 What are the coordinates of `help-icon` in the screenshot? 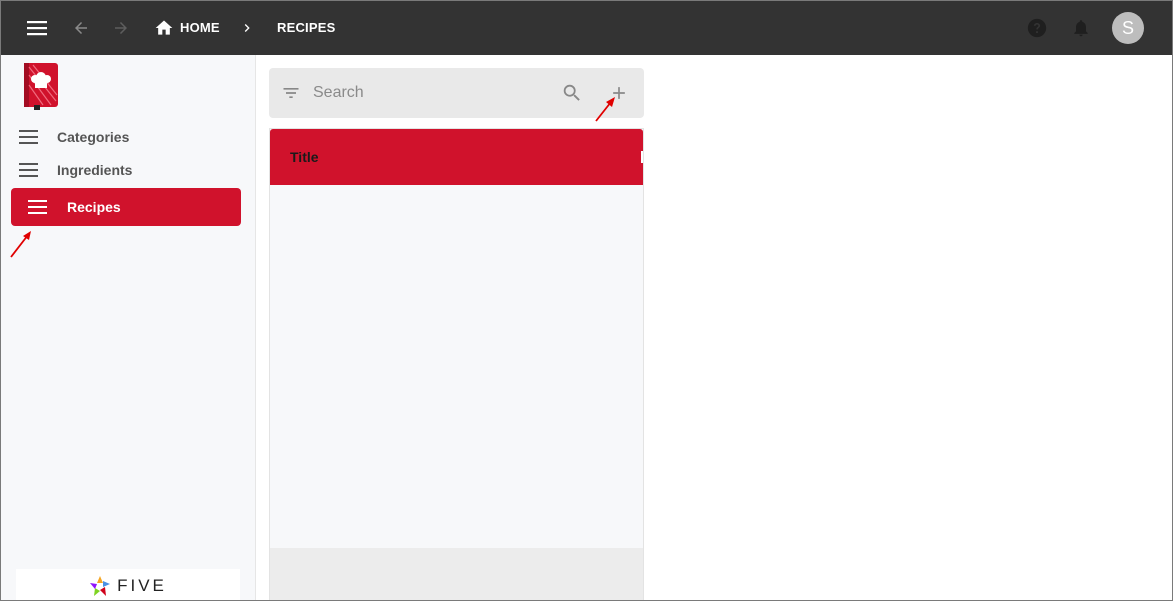 It's located at (1037, 28).